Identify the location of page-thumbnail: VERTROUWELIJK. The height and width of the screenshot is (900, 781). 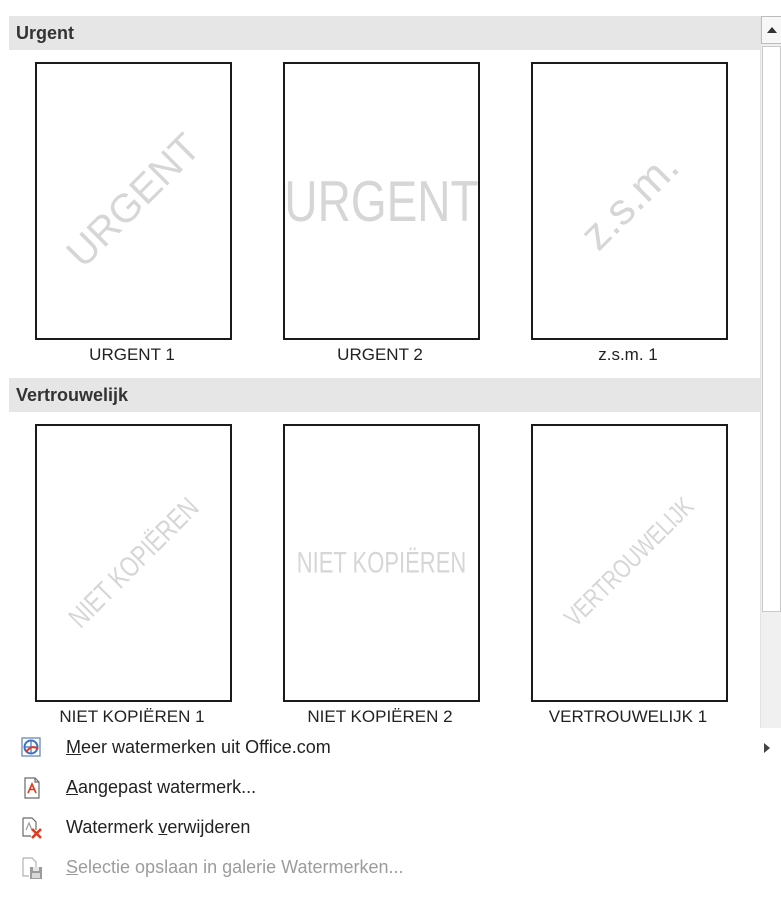
(629, 563).